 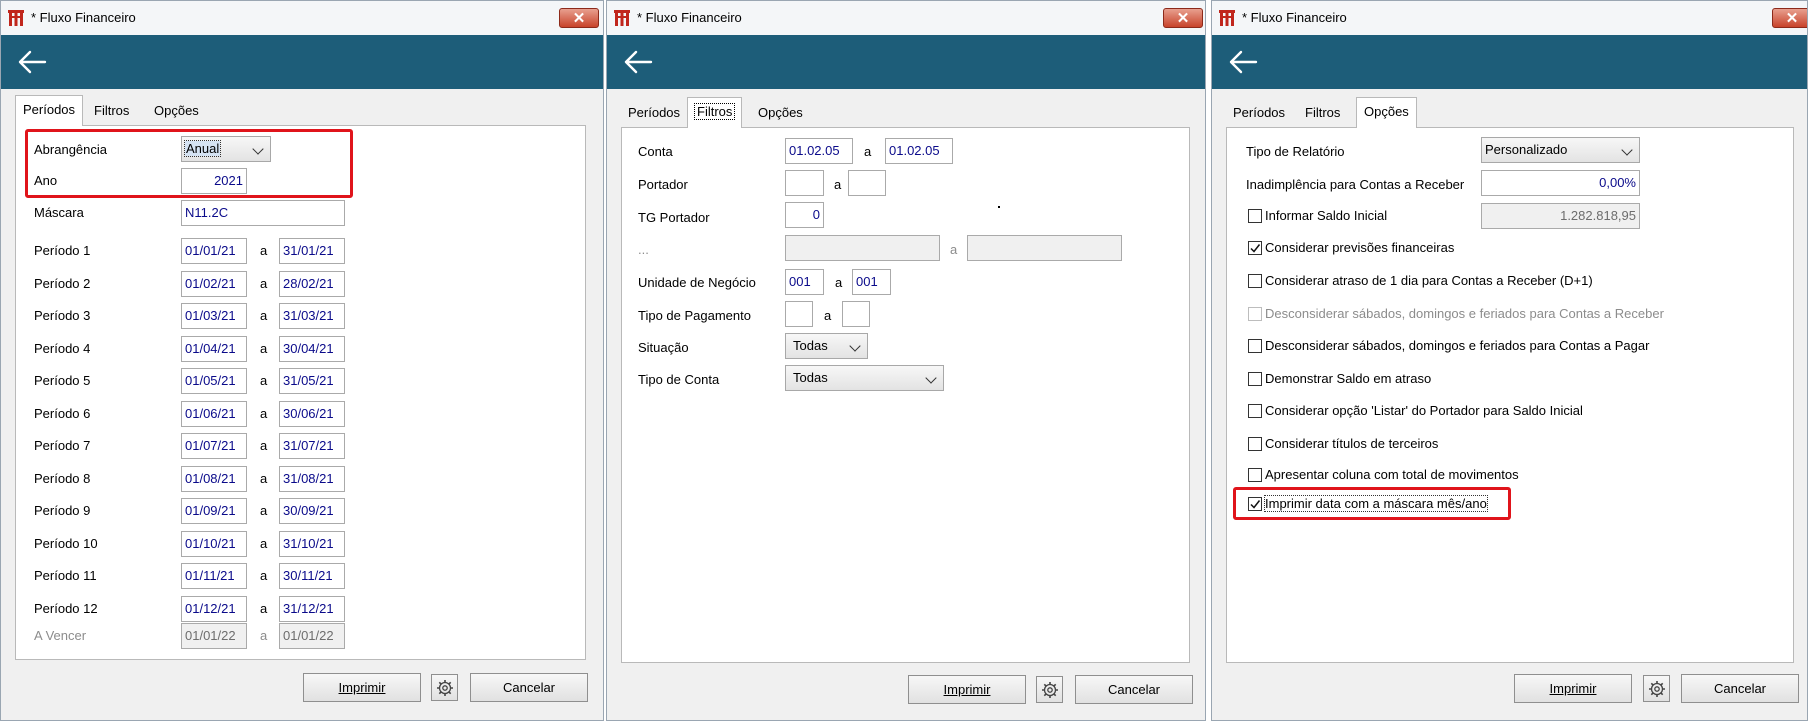 What do you see at coordinates (906, 18) in the screenshot?
I see `title-bar: * Fluxo Financeiro ✕` at bounding box center [906, 18].